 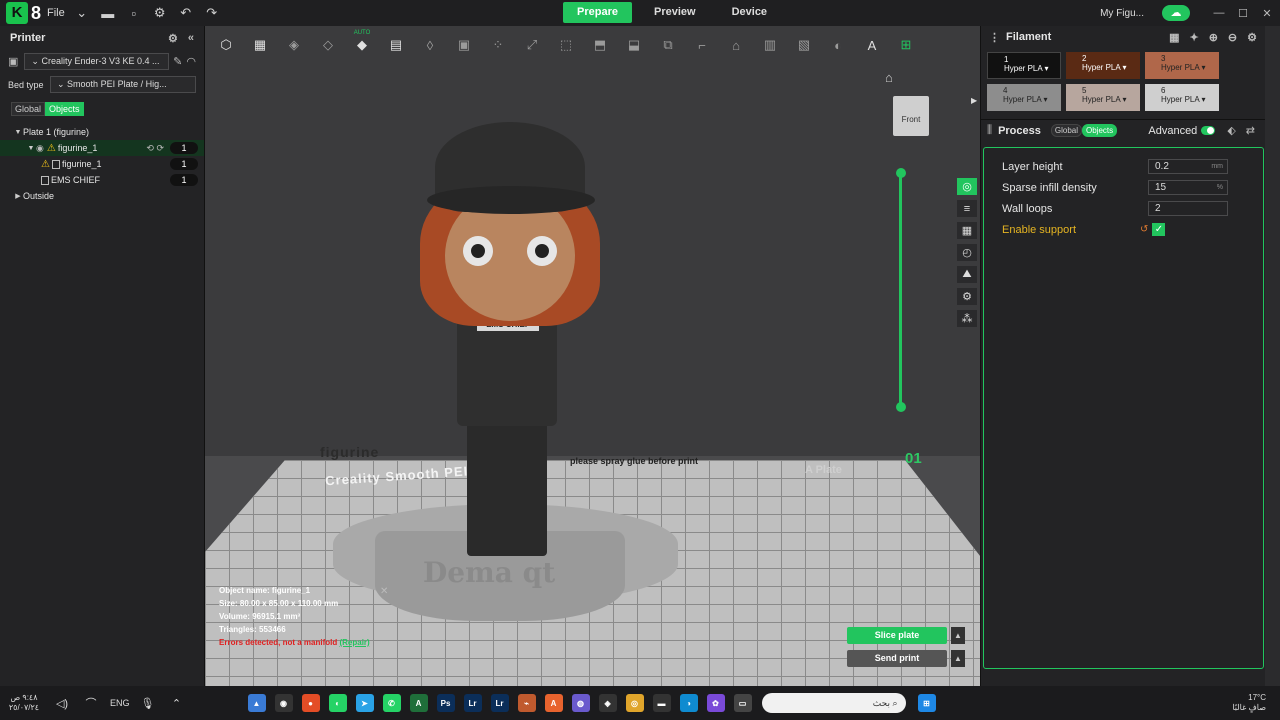 What do you see at coordinates (134, 13) in the screenshot?
I see `save-icon: ▫` at bounding box center [134, 13].